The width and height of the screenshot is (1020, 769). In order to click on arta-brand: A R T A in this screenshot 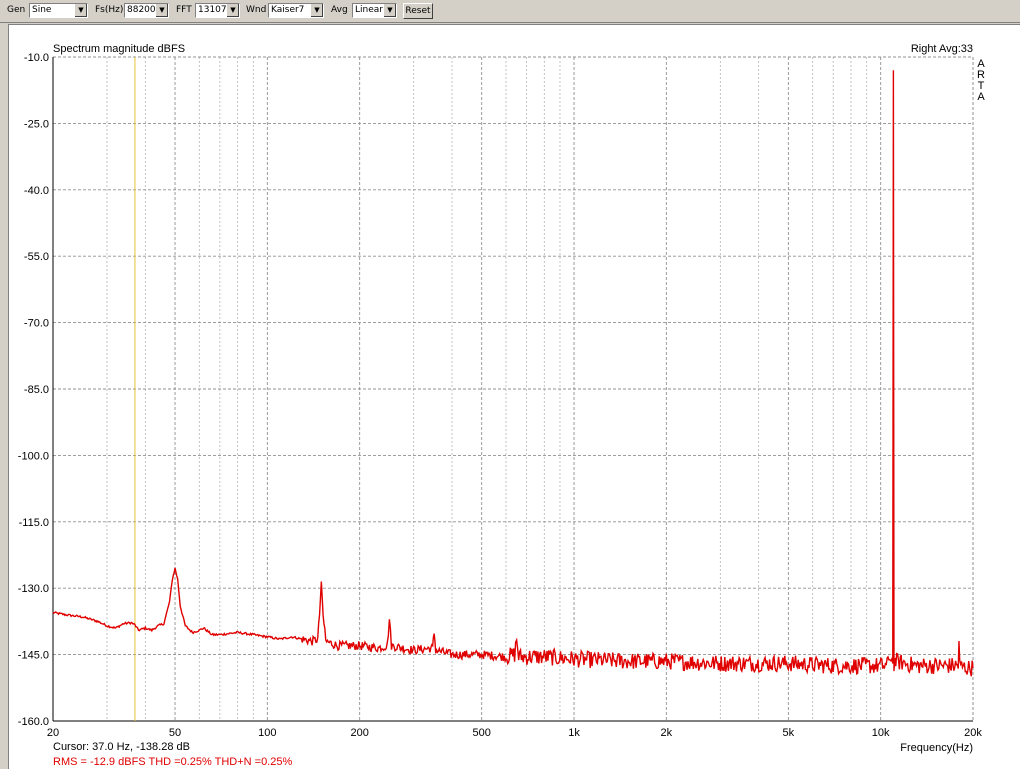, I will do `click(981, 80)`.